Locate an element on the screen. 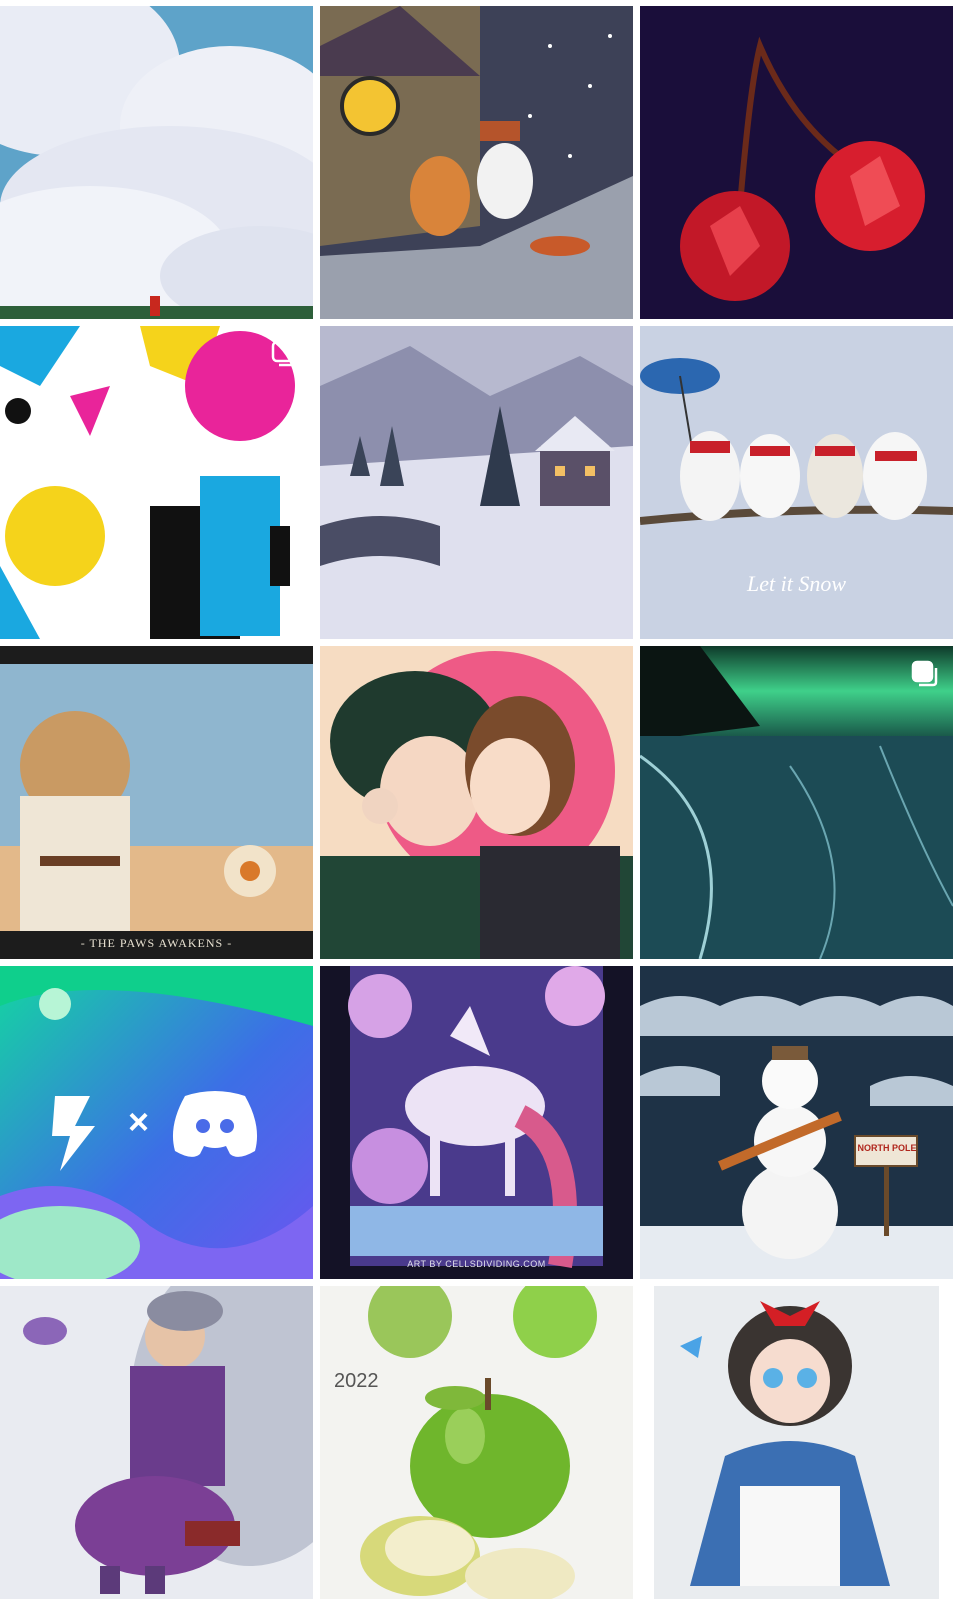  snow-white-doll-image is located at coordinates (796, 1442).